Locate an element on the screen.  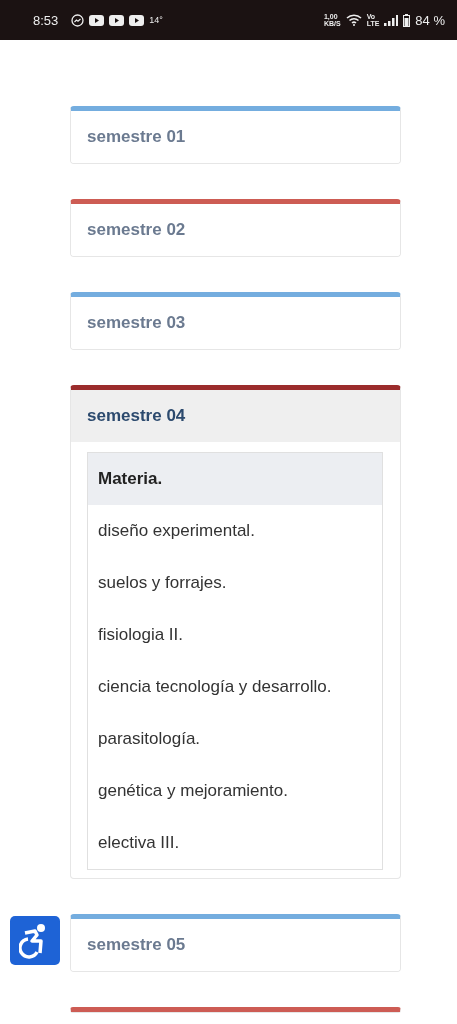
panel-header: semestre 04 is located at coordinates (235, 416).